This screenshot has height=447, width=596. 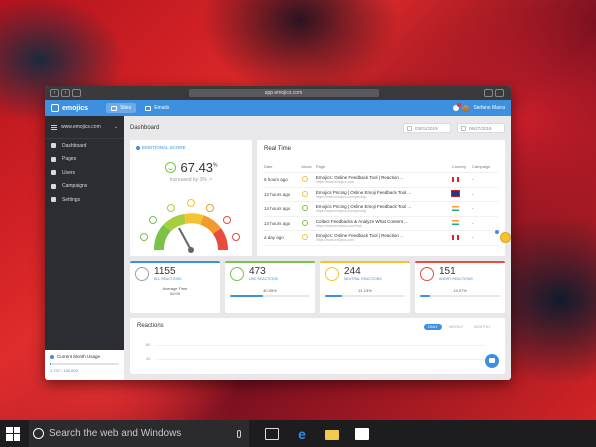 What do you see at coordinates (121, 108) in the screenshot?
I see `tab-sites: Sites` at bounding box center [121, 108].